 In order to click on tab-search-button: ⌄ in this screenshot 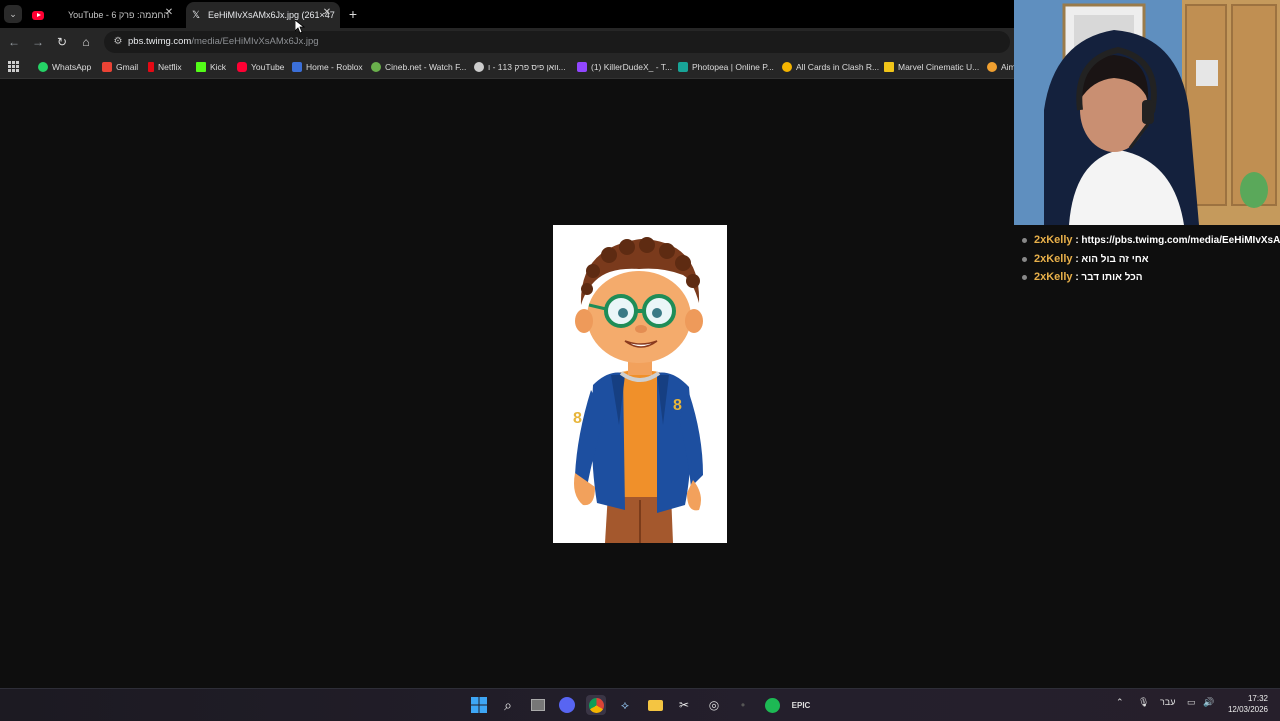, I will do `click(13, 14)`.